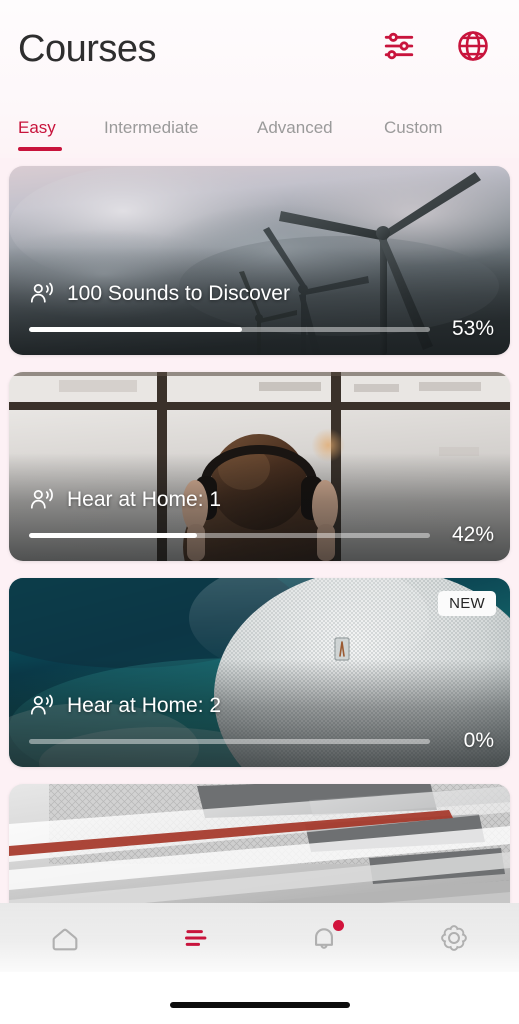 Image resolution: width=519 pixels, height=1024 pixels. I want to click on nav-item-home, so click(65, 937).